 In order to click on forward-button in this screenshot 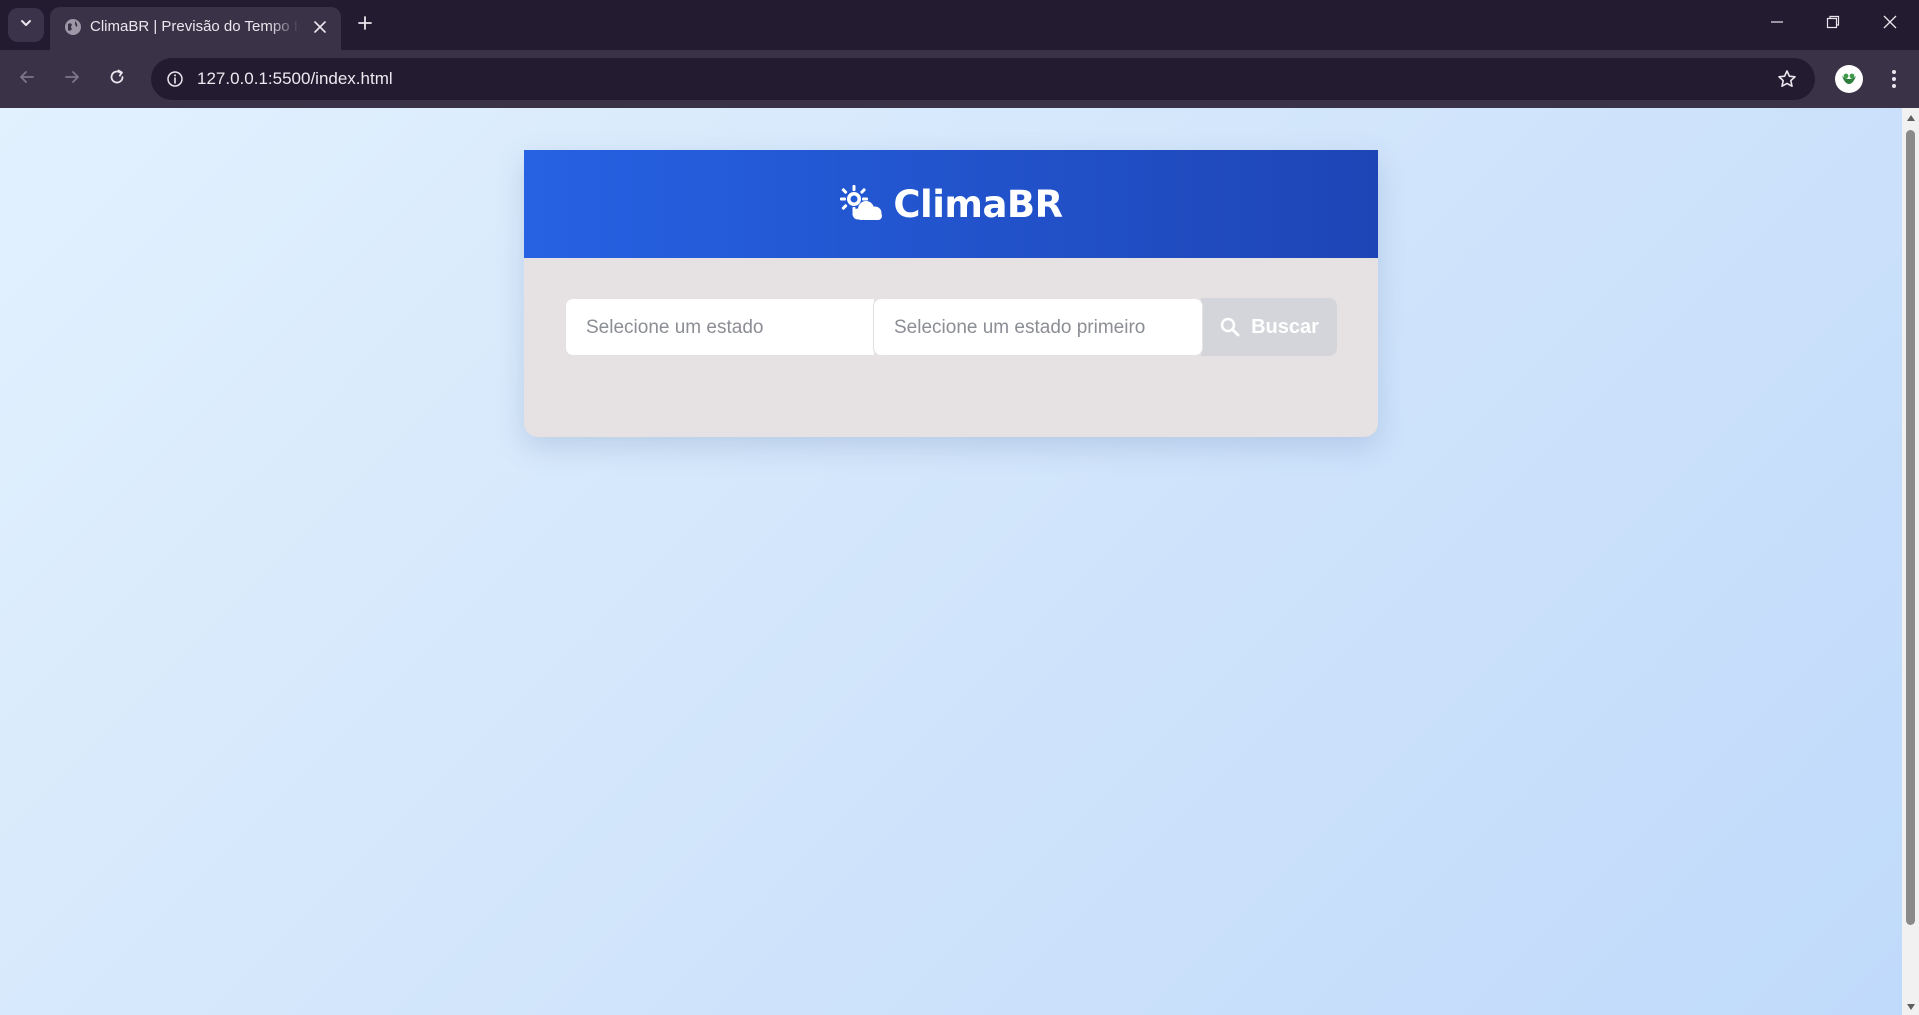, I will do `click(72, 79)`.